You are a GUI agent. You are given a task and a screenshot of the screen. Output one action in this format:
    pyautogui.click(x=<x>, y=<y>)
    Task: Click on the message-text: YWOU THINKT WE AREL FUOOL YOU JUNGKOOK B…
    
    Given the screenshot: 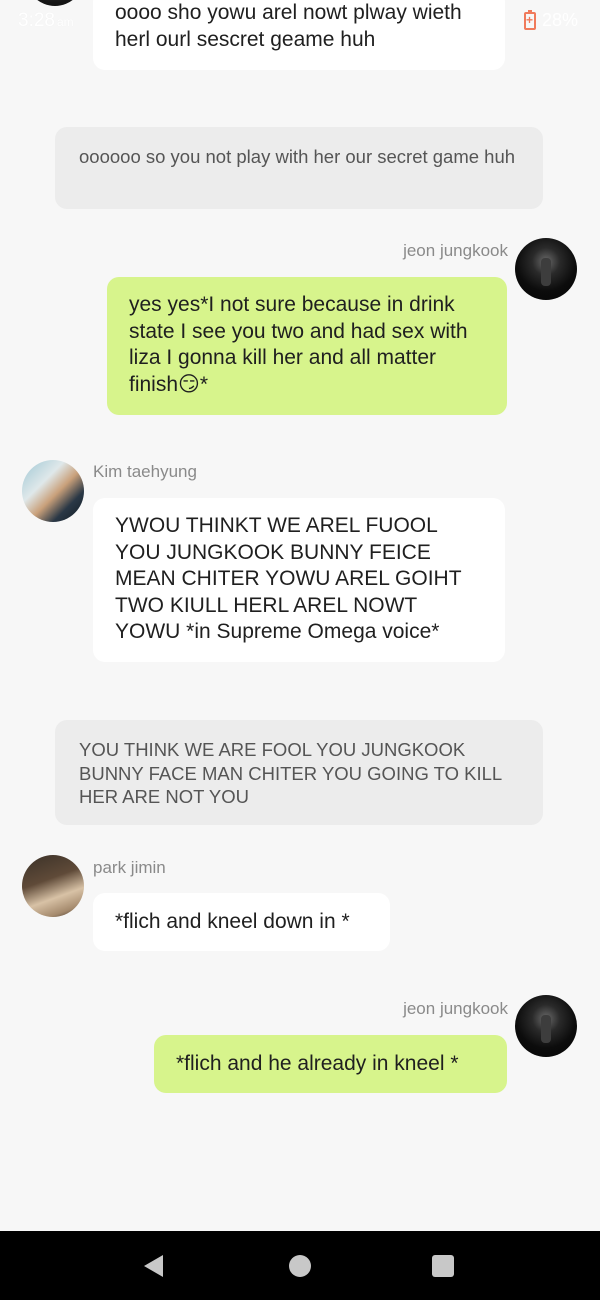 What is the action you would take?
    pyautogui.click(x=288, y=578)
    